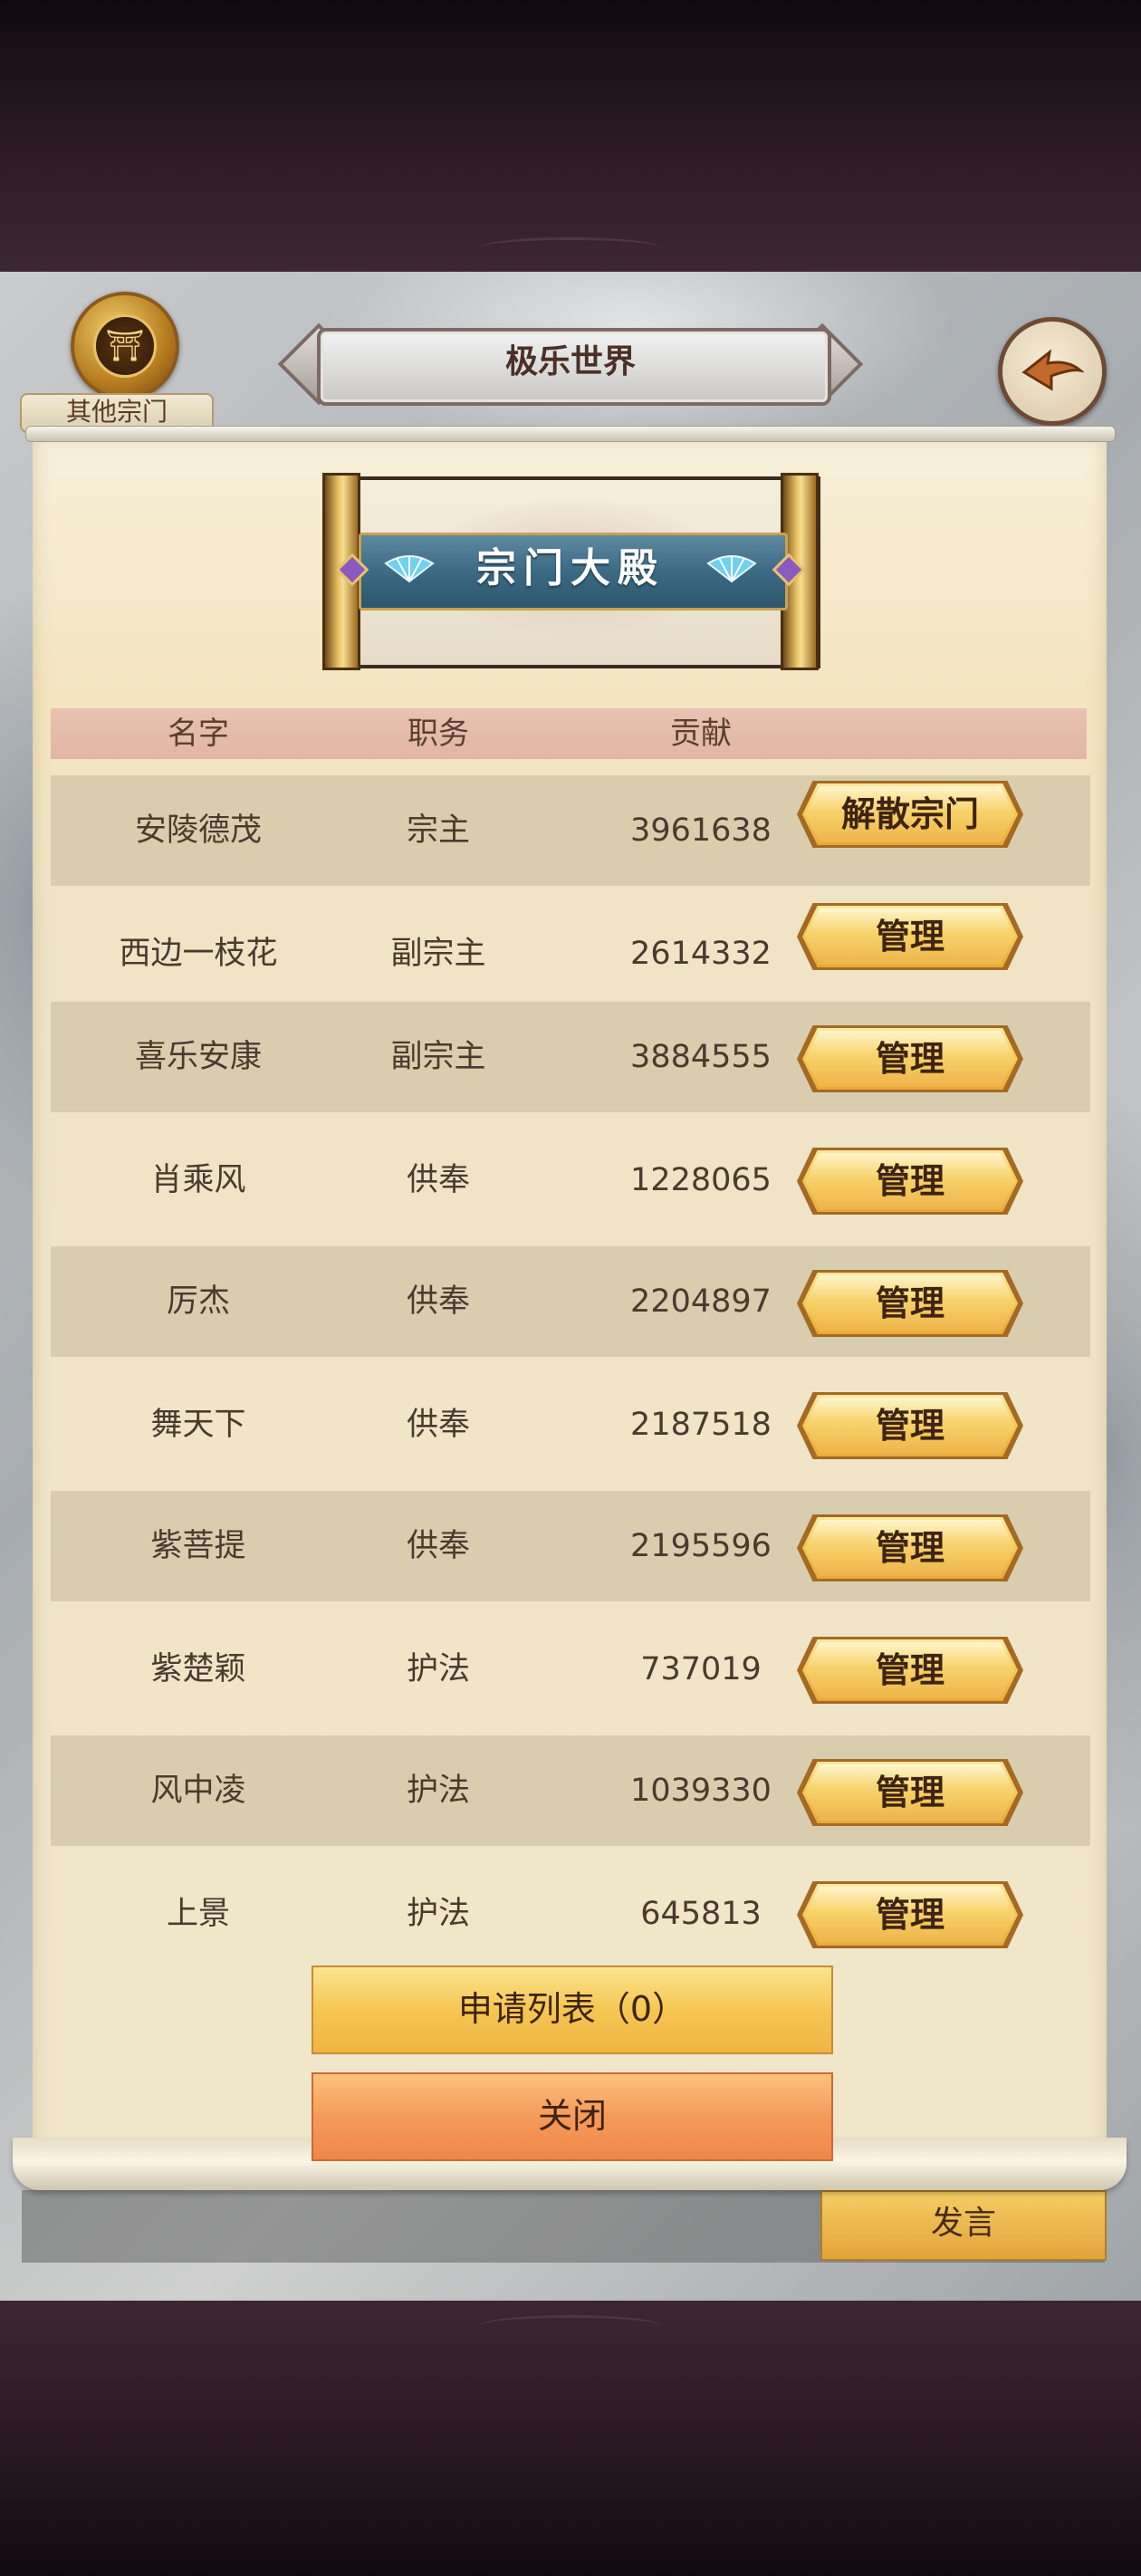  I want to click on dissolve-sect-button: 解散宗门, so click(910, 814).